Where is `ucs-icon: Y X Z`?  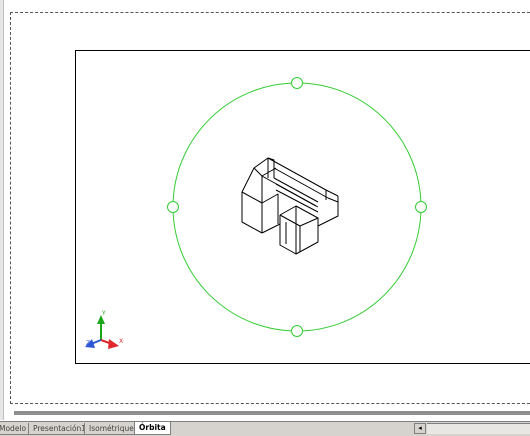 ucs-icon: Y X Z is located at coordinates (104, 329).